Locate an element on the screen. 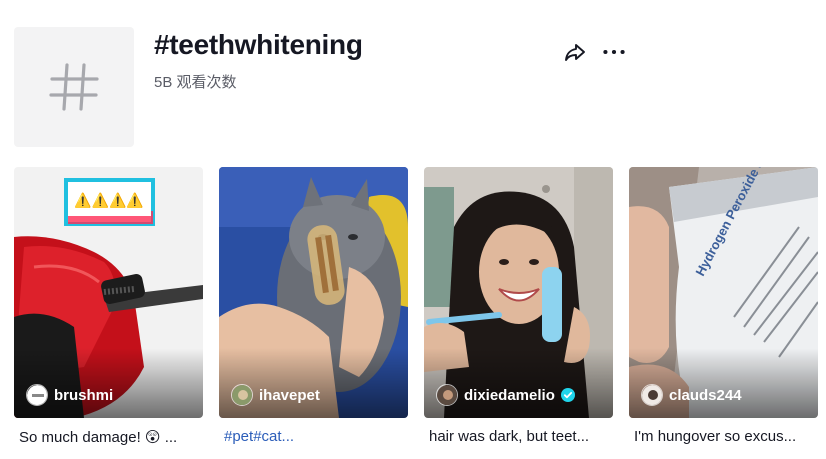 The image size is (826, 459). video-thumbnail: ihavepet is located at coordinates (313, 292).